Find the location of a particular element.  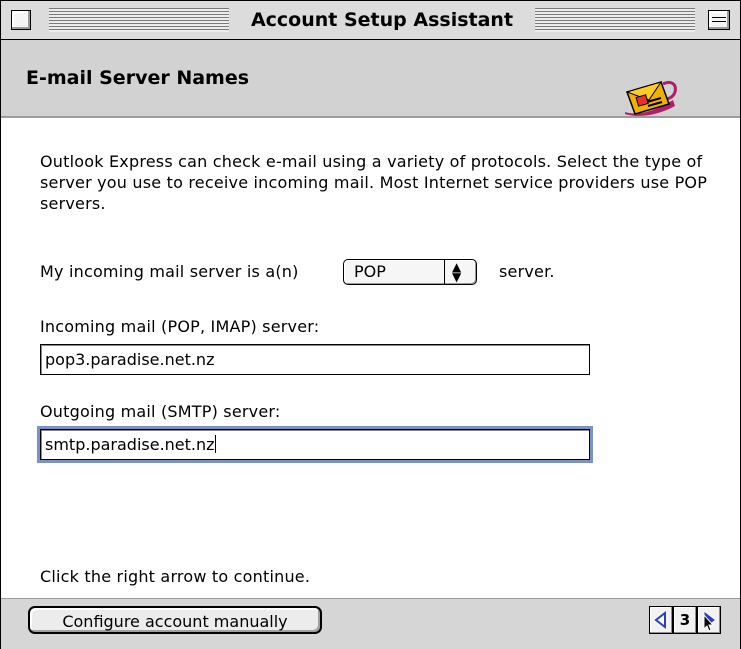

incoming-server-label: Incoming mail (POP, IMAP) server: is located at coordinates (180, 326).